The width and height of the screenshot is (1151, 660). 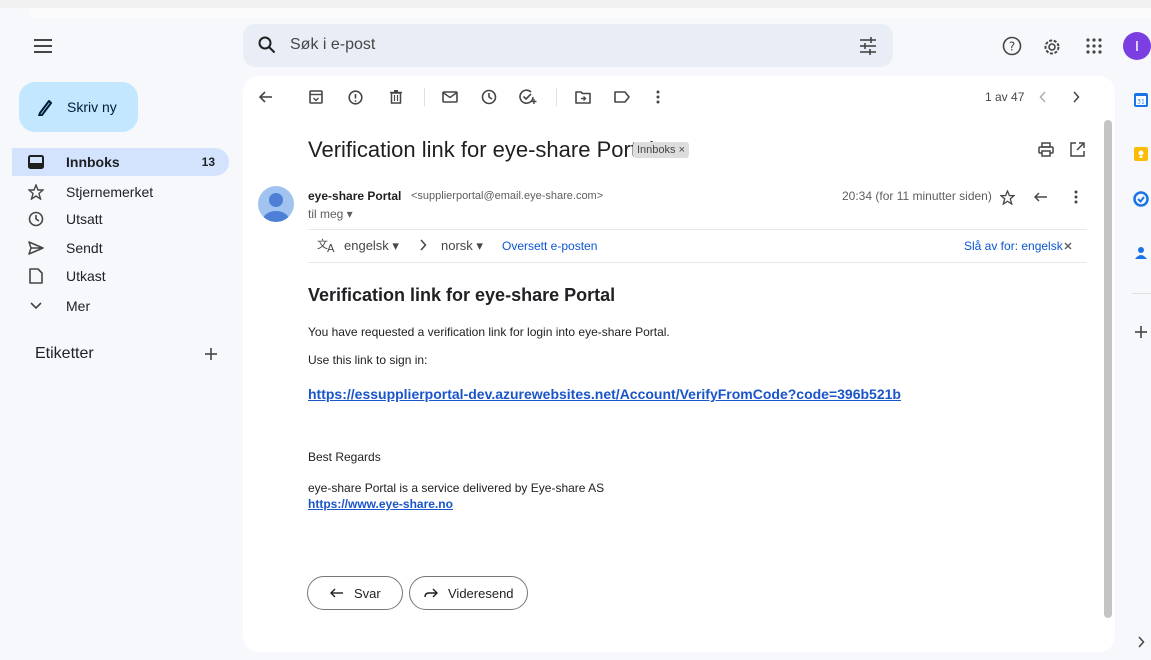 I want to click on newer-chevron-left-icon, so click(x=1043, y=97).